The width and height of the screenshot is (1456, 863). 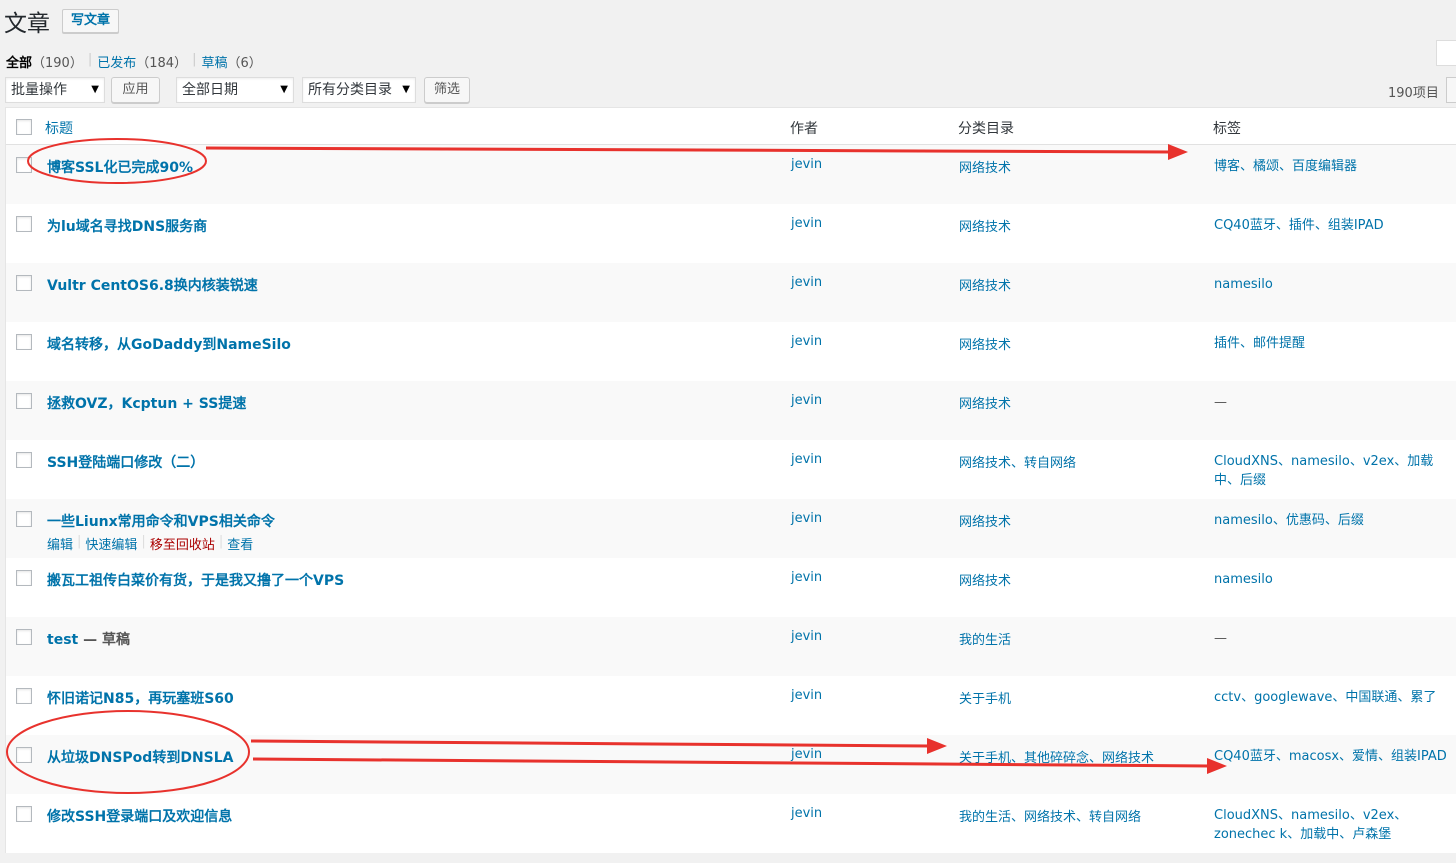 What do you see at coordinates (152, 285) in the screenshot?
I see `post-title-link: Vultr CentOS6.8换内核装锐速` at bounding box center [152, 285].